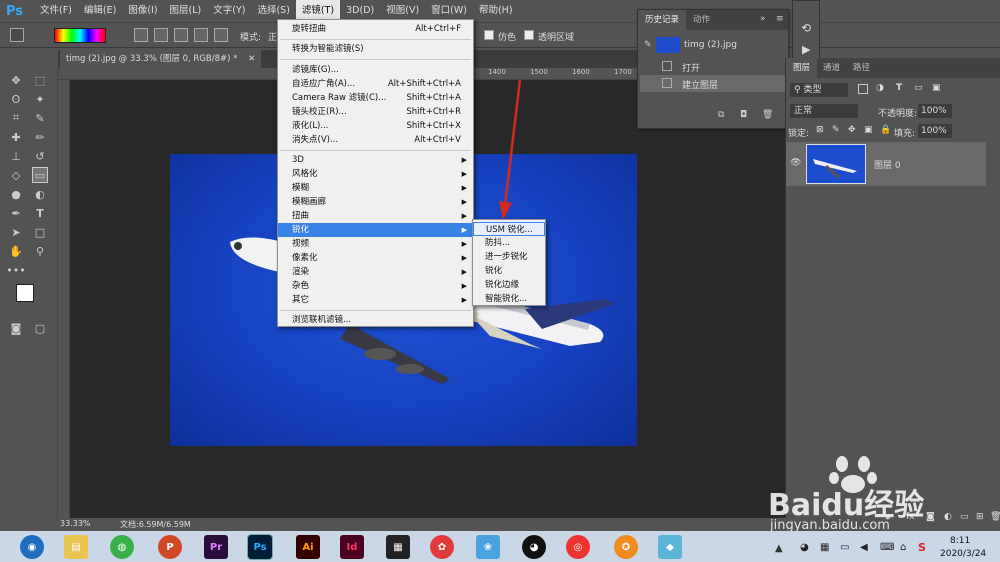  What do you see at coordinates (75, 523) in the screenshot?
I see `zoom-level: 33.33%` at bounding box center [75, 523].